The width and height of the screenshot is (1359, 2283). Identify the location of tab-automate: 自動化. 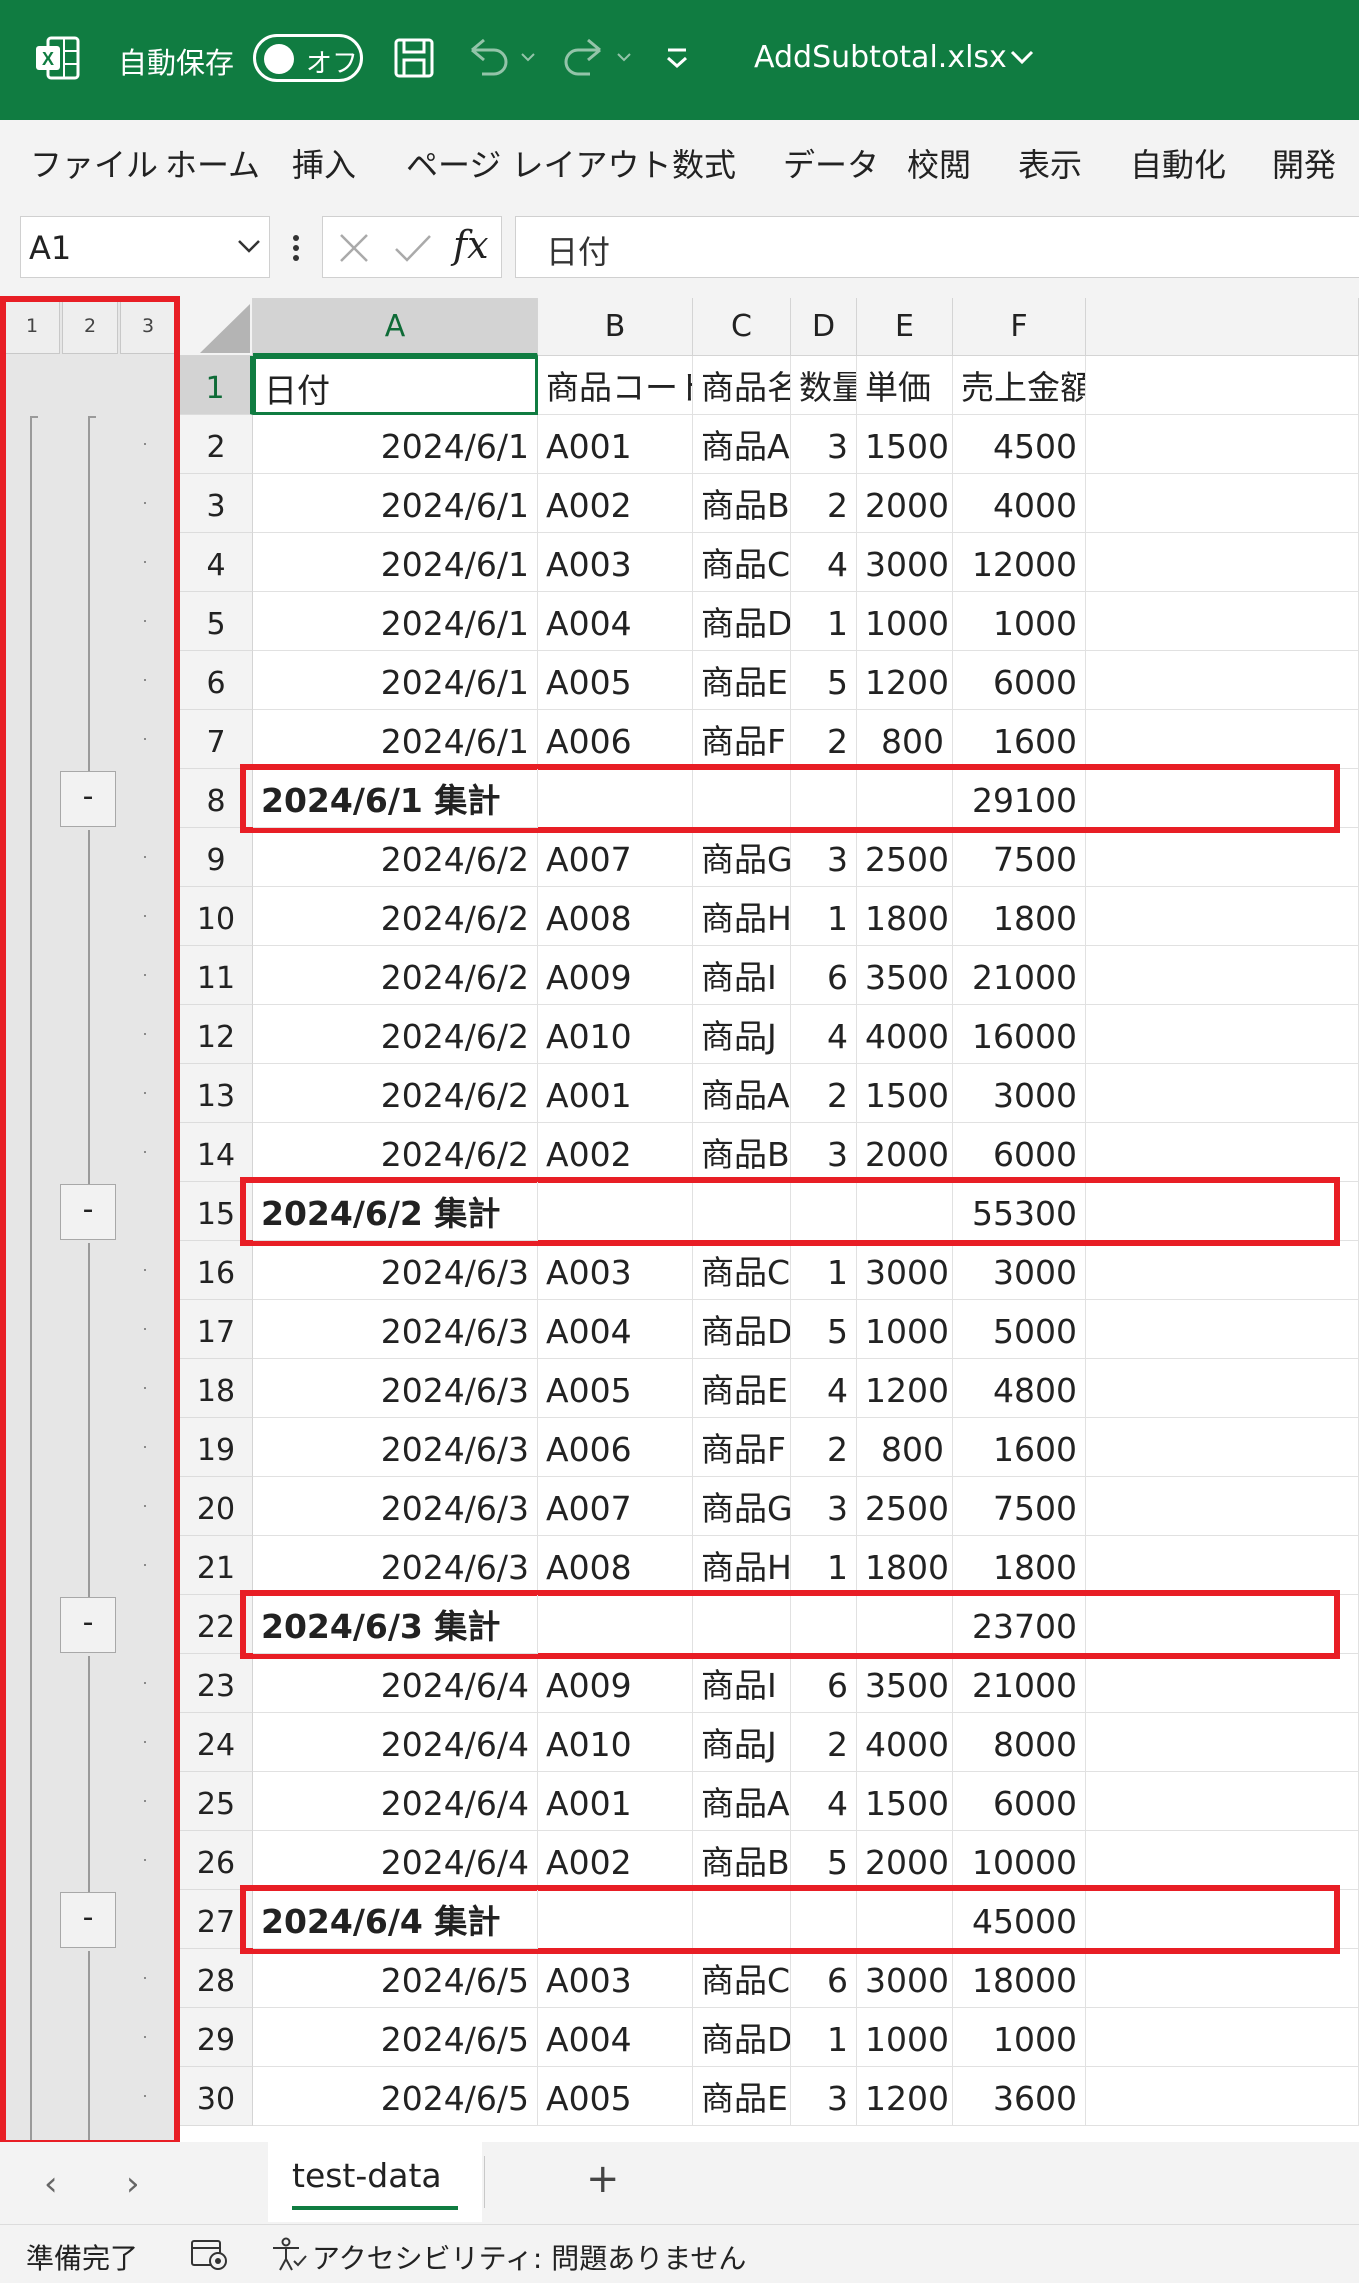
(1178, 163).